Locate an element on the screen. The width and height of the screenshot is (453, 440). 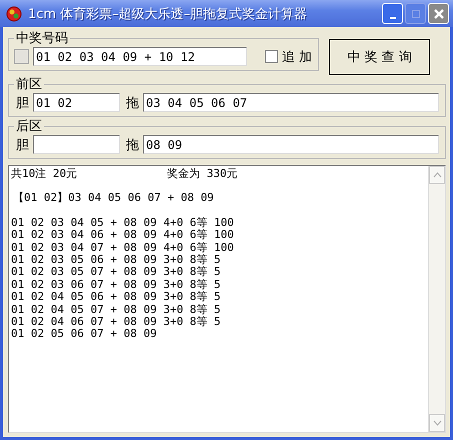
banker-field: 01 02 is located at coordinates (76, 102).